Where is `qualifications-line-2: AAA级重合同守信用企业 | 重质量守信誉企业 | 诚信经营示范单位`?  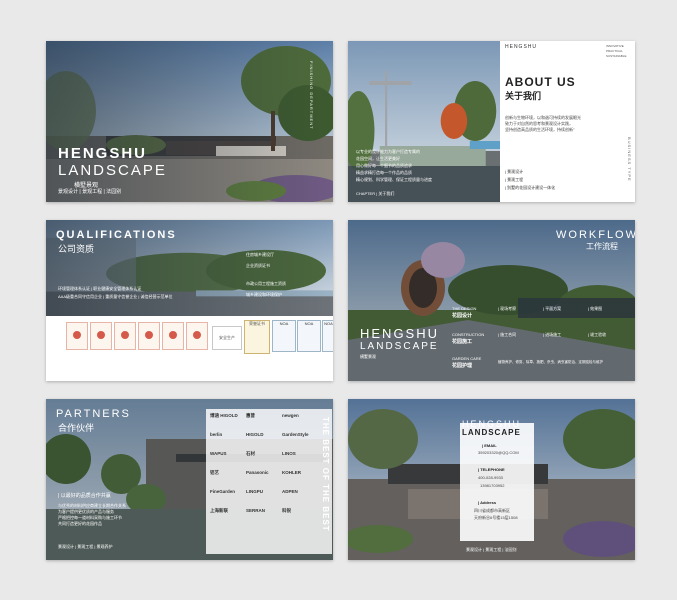
qualifications-line-2: AAA级重合同守信用企业 | 重质量守信誉企业 | 诚信经营示范单位 is located at coordinates (115, 296).